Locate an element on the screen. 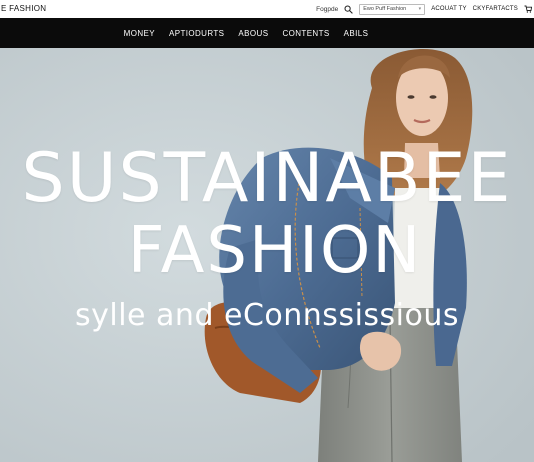 This screenshot has height=462, width=534. contacts-link: CKYFARTACTS is located at coordinates (495, 9).